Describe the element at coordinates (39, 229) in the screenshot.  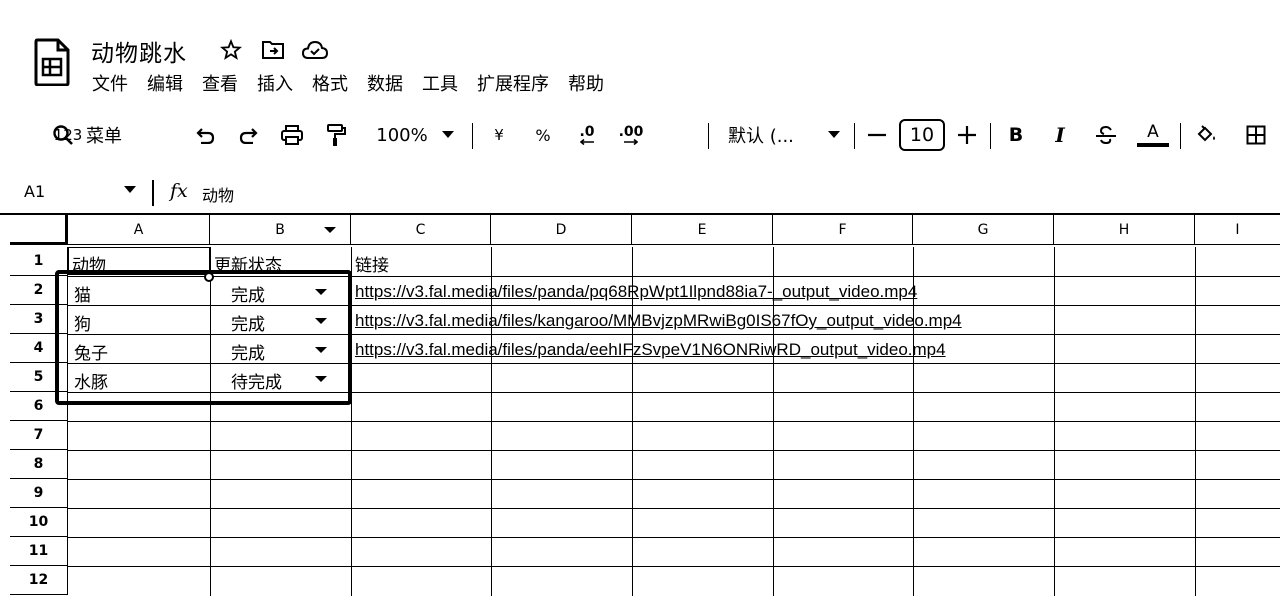
I see `select-all-corner` at that location.